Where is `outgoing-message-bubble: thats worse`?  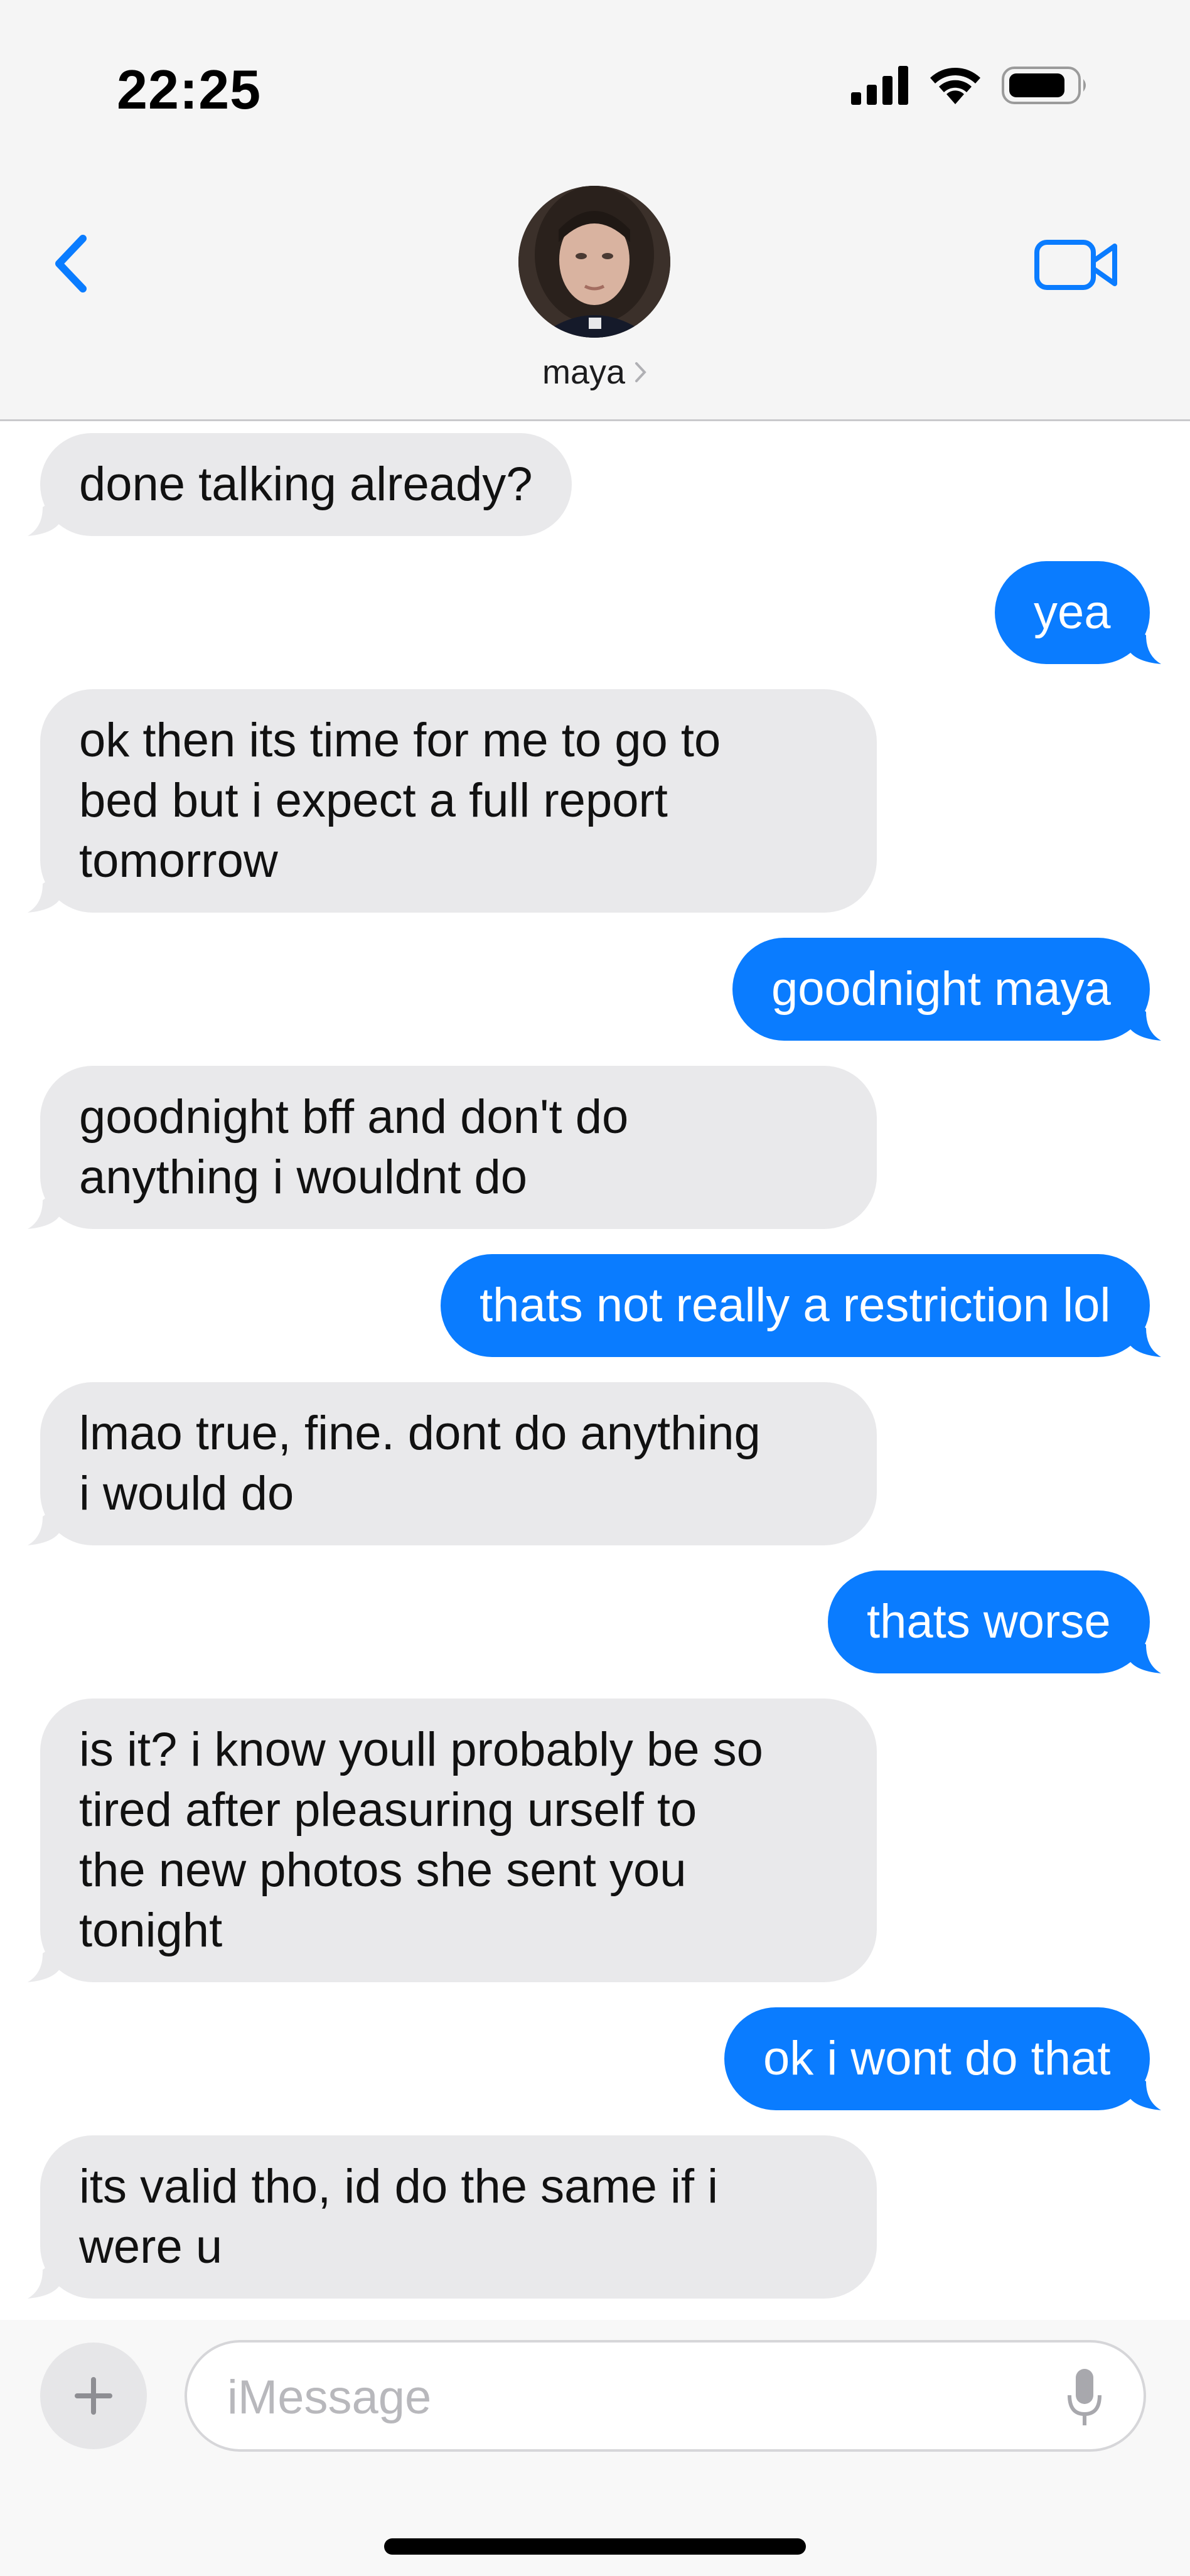 outgoing-message-bubble: thats worse is located at coordinates (989, 1622).